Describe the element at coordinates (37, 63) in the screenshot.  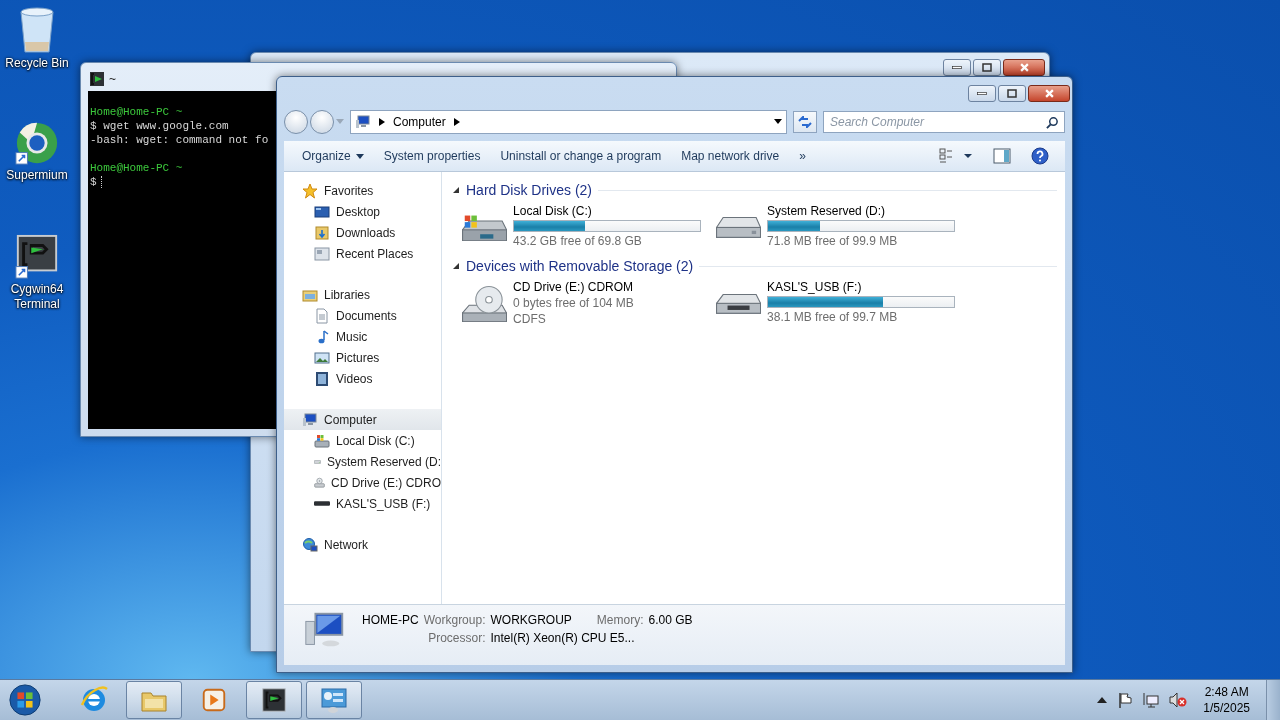
I see `desktop-icon-label: Recycle Bin` at that location.